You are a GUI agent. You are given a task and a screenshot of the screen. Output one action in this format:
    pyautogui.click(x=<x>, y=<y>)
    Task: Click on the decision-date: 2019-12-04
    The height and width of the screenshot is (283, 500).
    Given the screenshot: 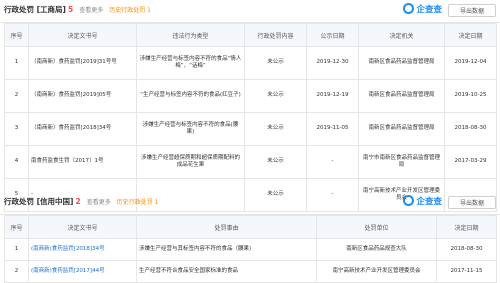 What is the action you would take?
    pyautogui.click(x=470, y=63)
    